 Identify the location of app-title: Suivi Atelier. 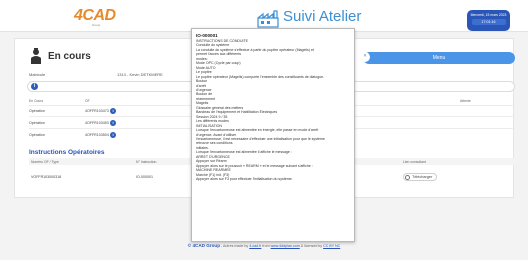
(322, 16).